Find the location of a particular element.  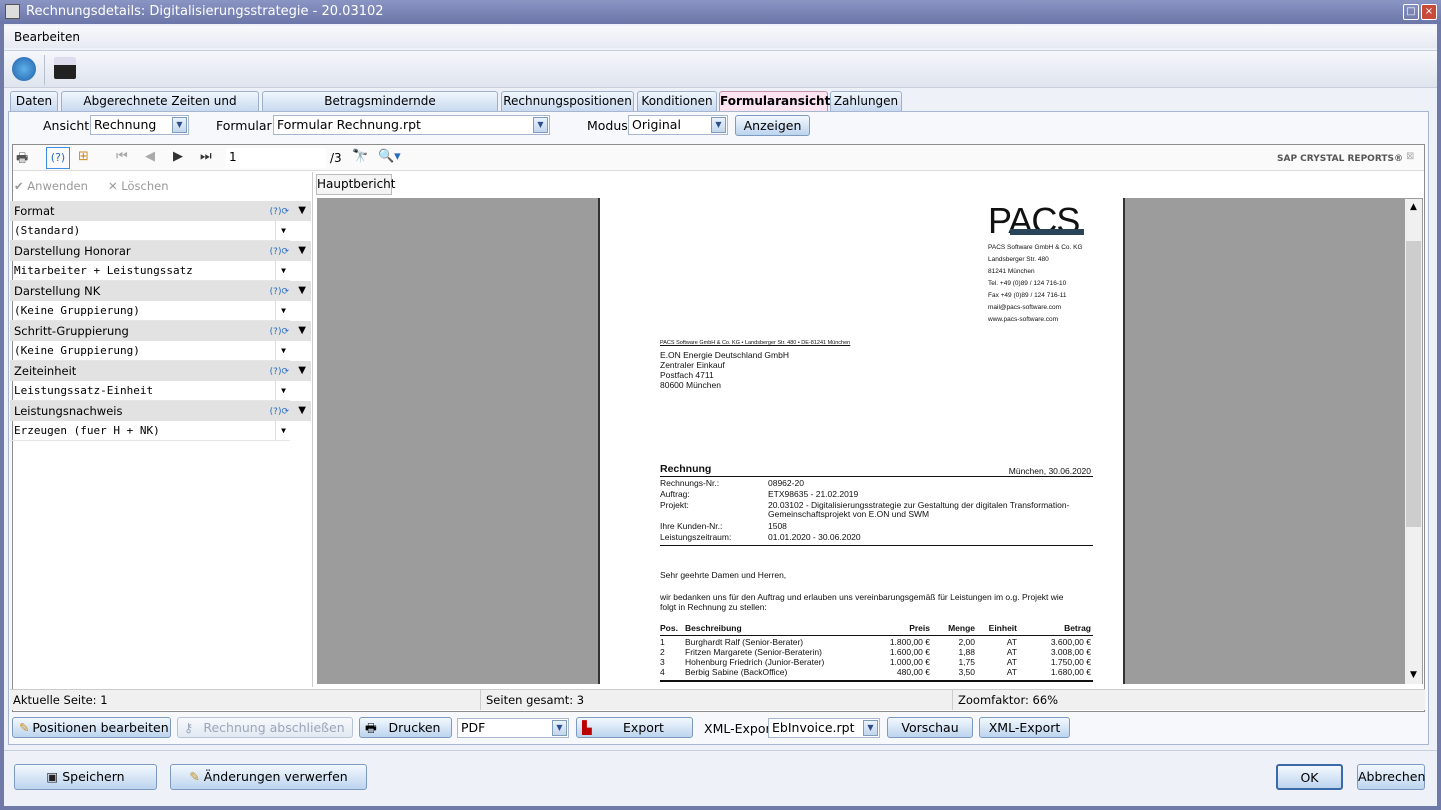

export-label: Export is located at coordinates (643, 727).